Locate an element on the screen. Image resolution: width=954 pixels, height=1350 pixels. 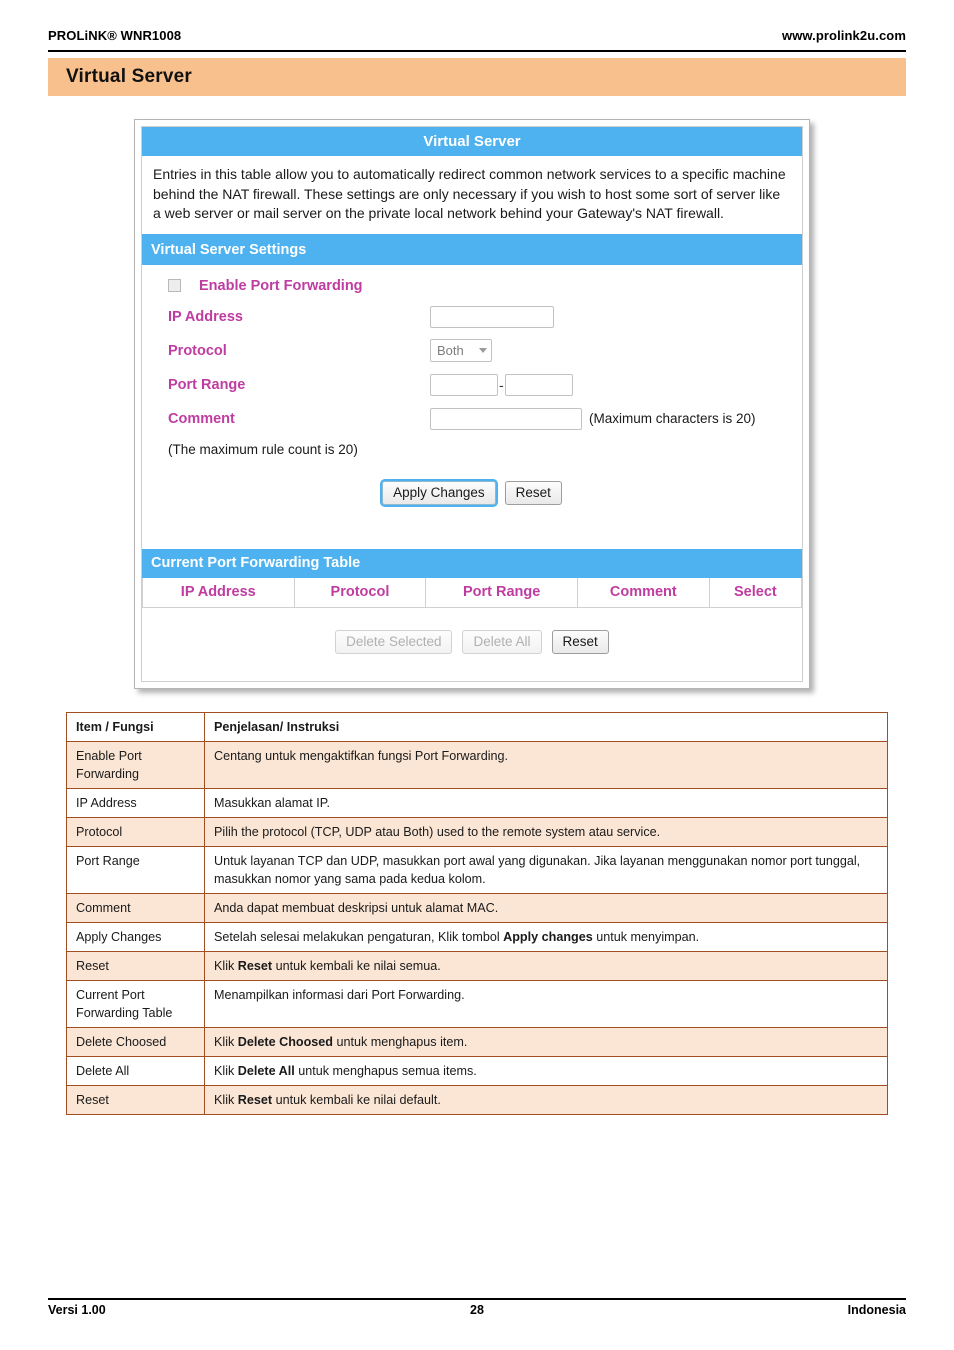
doc-table-row: IP Address Masukkan alamat IP. is located at coordinates (477, 803).